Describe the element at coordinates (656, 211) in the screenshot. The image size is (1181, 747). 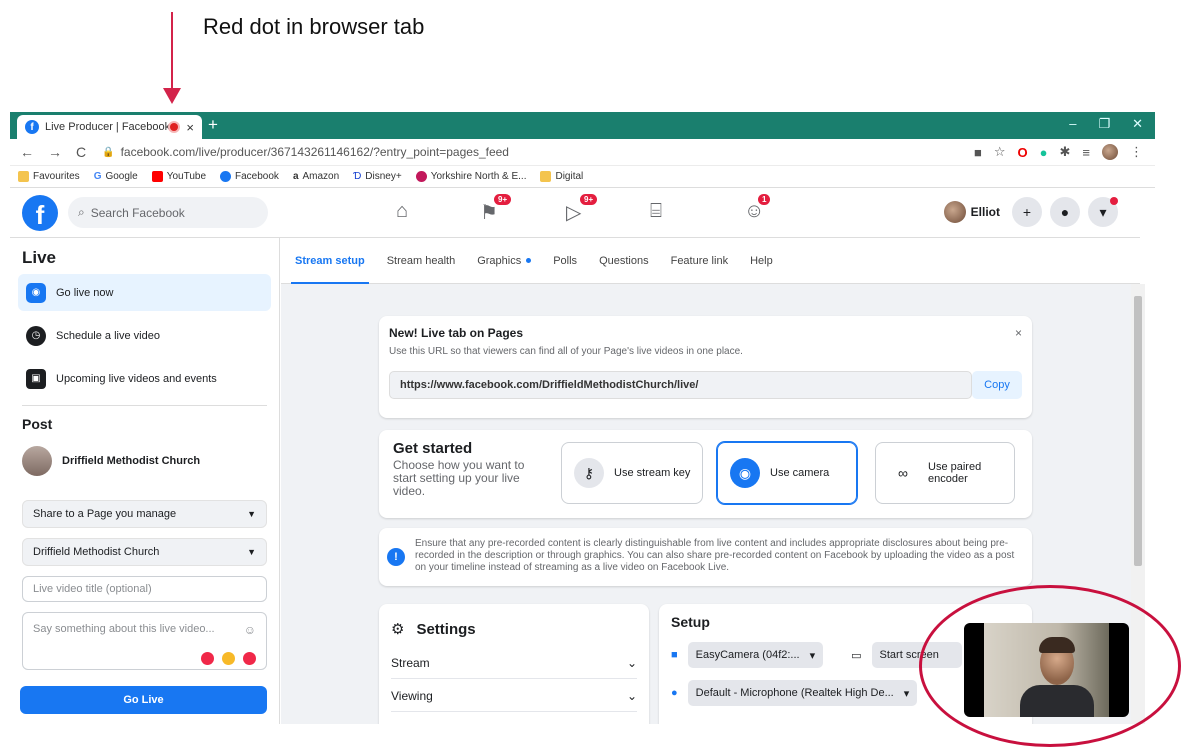
I see `marketplace-icon: ⌸` at that location.